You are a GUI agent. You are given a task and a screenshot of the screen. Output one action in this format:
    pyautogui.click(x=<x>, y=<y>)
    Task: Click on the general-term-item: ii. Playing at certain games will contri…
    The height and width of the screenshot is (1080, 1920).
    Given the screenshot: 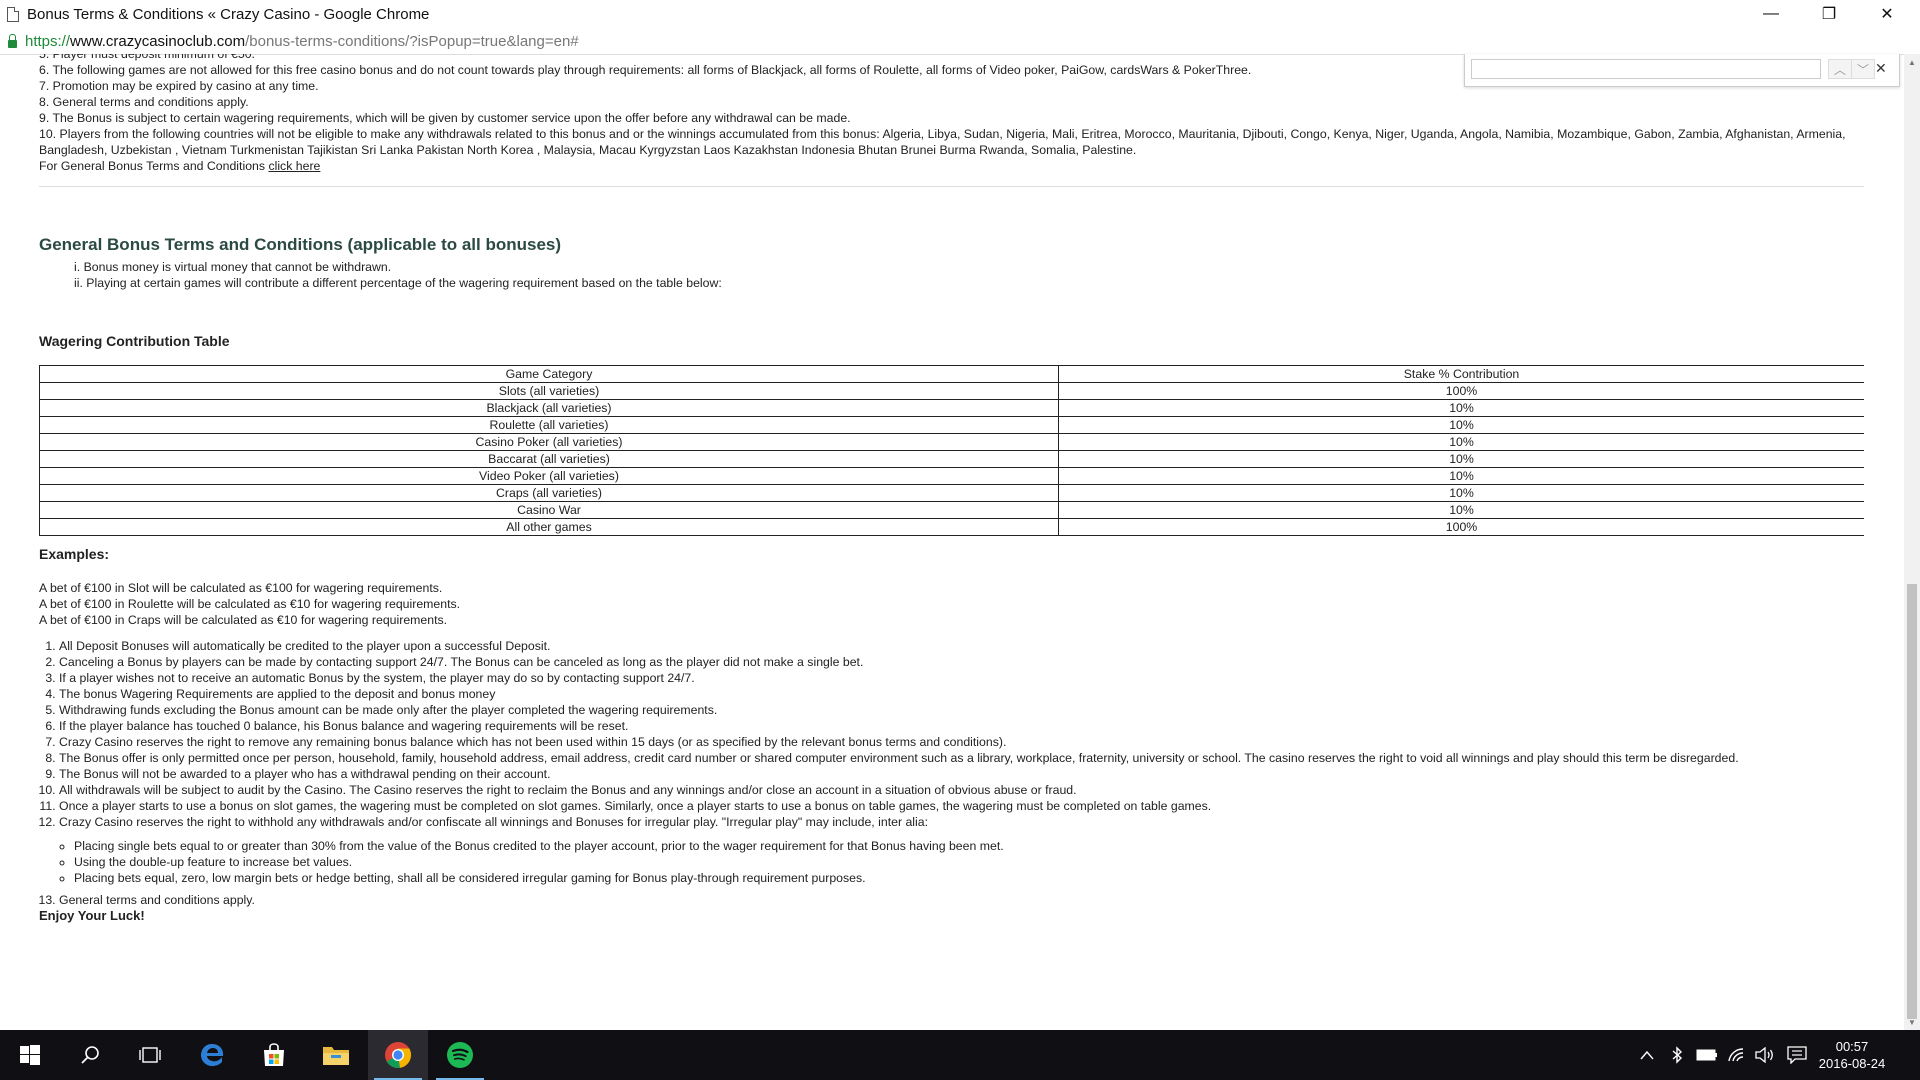 What is the action you would take?
    pyautogui.click(x=398, y=283)
    